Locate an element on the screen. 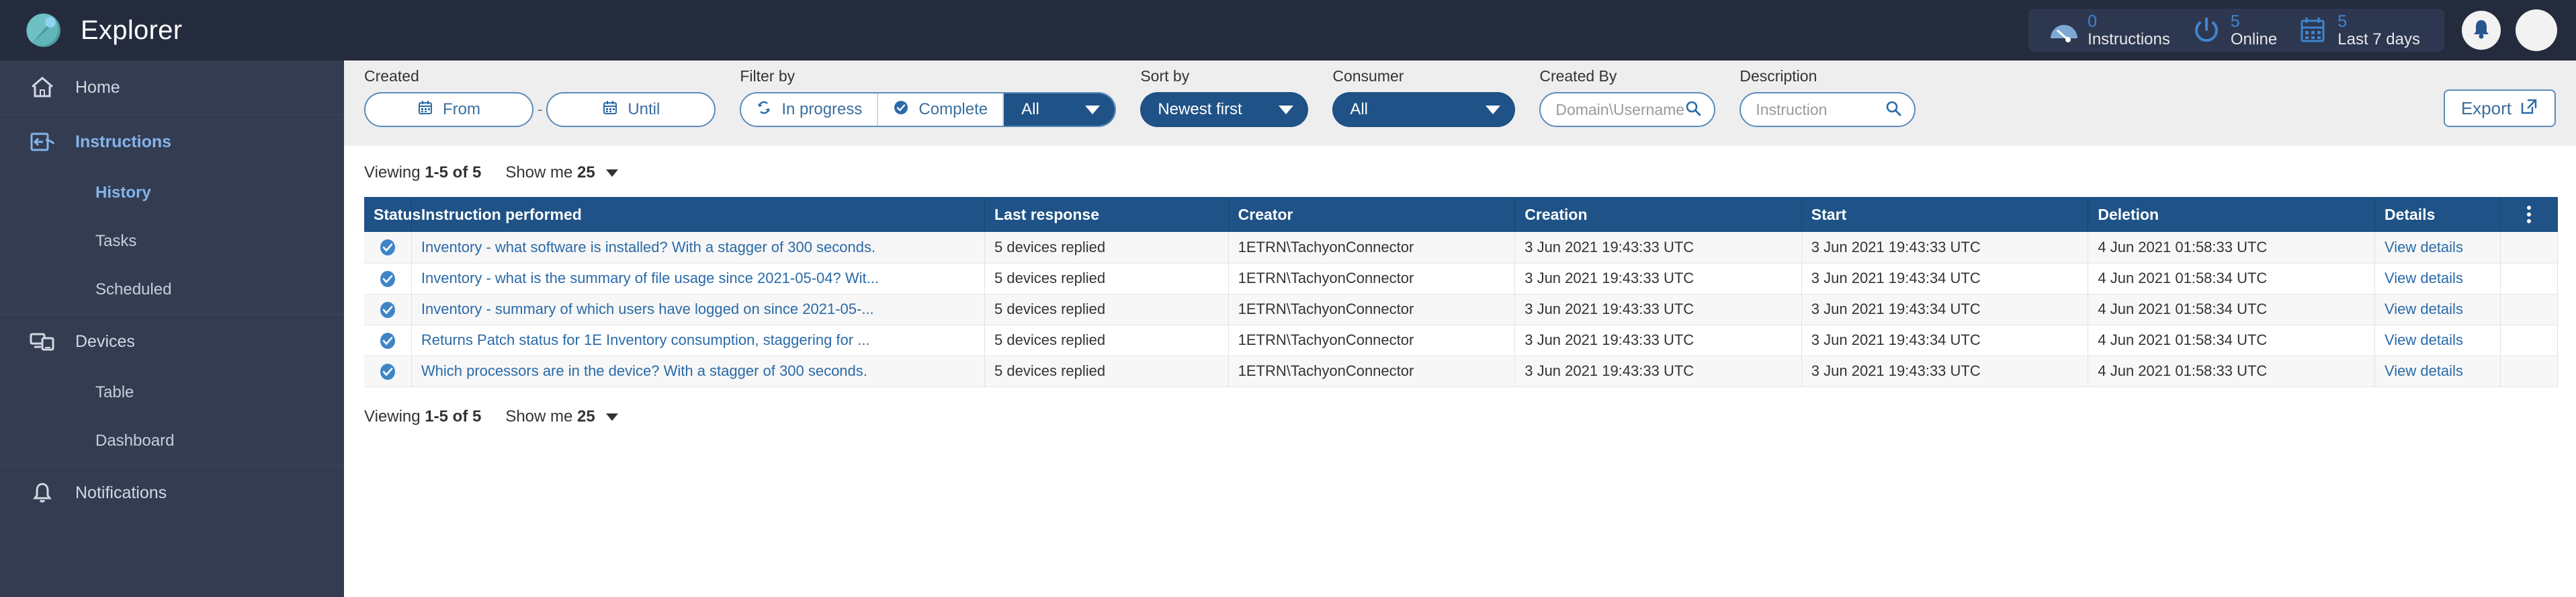 This screenshot has height=597, width=2576. check-circle-icon is located at coordinates (901, 110).